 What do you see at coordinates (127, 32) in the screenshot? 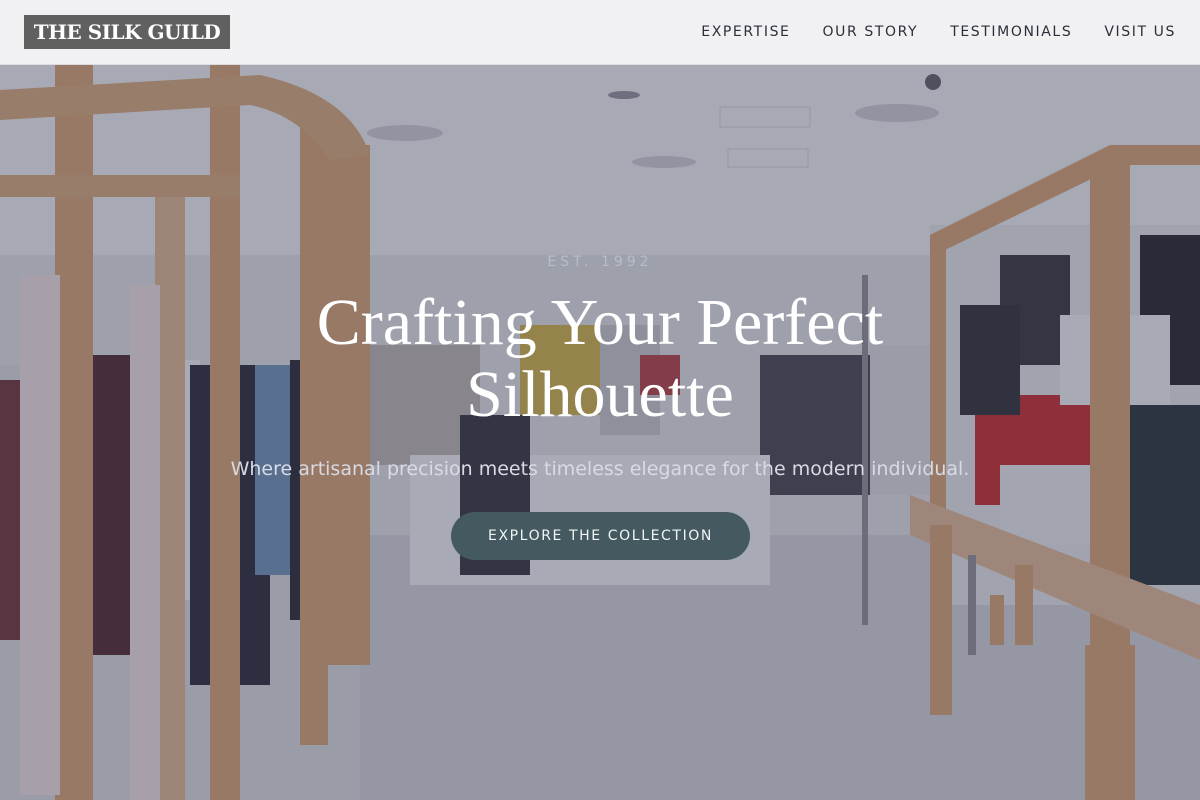
I see `brand-logo: THE SILK GUILD` at bounding box center [127, 32].